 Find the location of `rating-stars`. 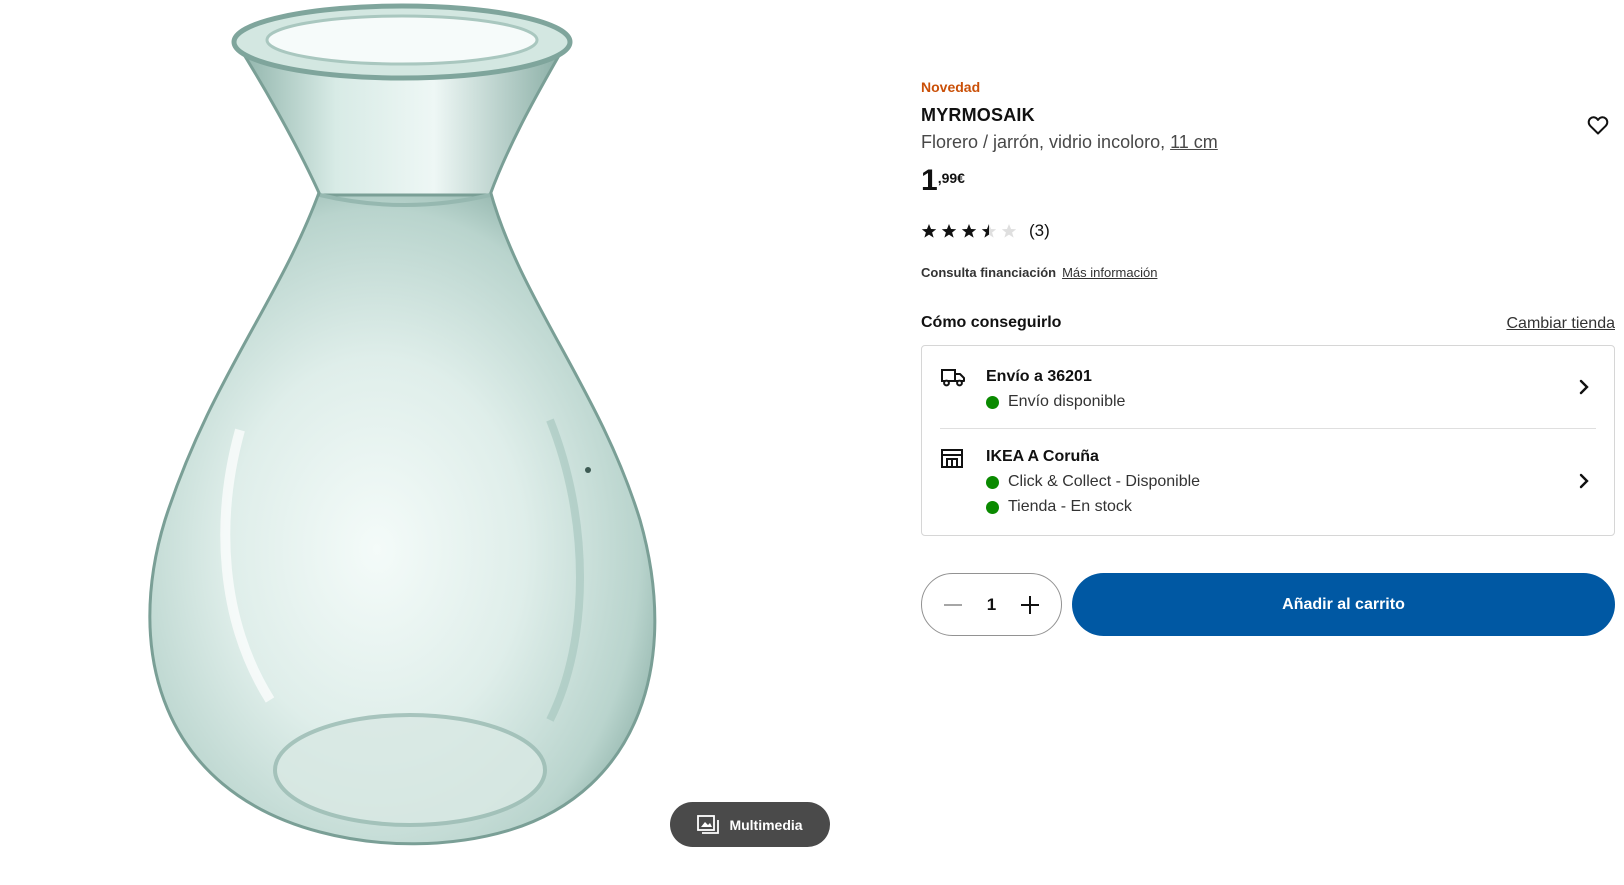

rating-stars is located at coordinates (969, 231).